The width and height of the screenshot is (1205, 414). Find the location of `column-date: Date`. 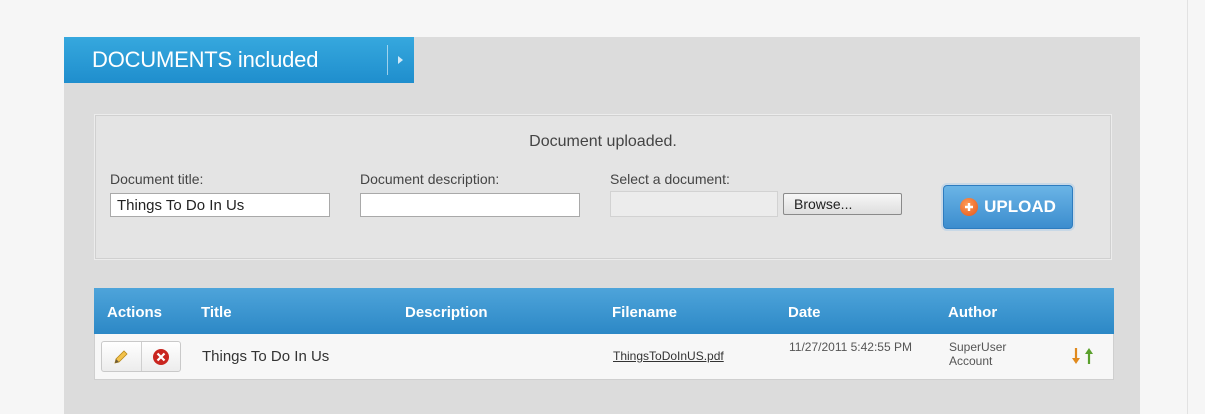

column-date: Date is located at coordinates (804, 312).